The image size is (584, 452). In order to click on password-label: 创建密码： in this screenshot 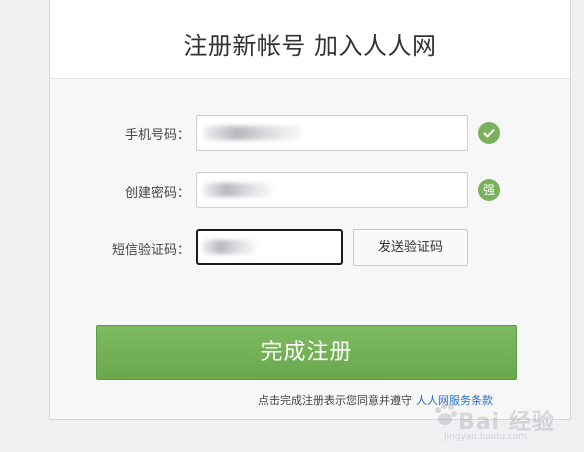, I will do `click(157, 193)`.